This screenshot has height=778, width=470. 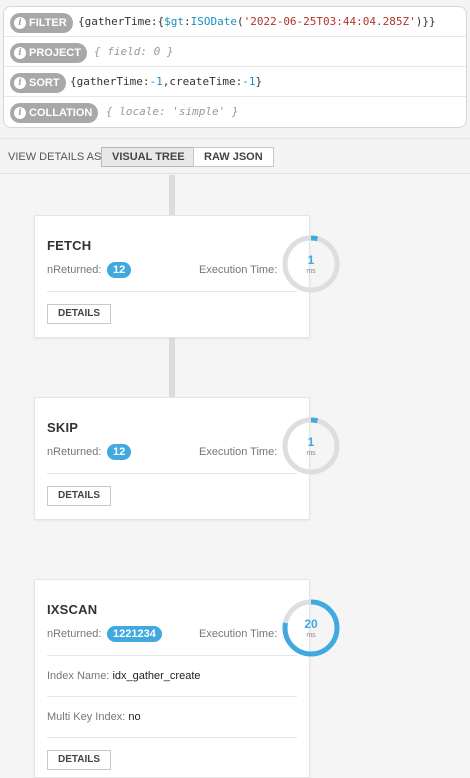 I want to click on index-name-row: Index Name: idx_gather_create, so click(x=124, y=676).